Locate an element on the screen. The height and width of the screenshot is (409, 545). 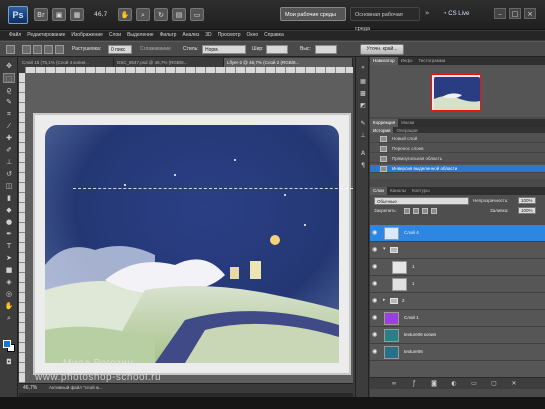
lock-all-icon is located at coordinates (434, 211).